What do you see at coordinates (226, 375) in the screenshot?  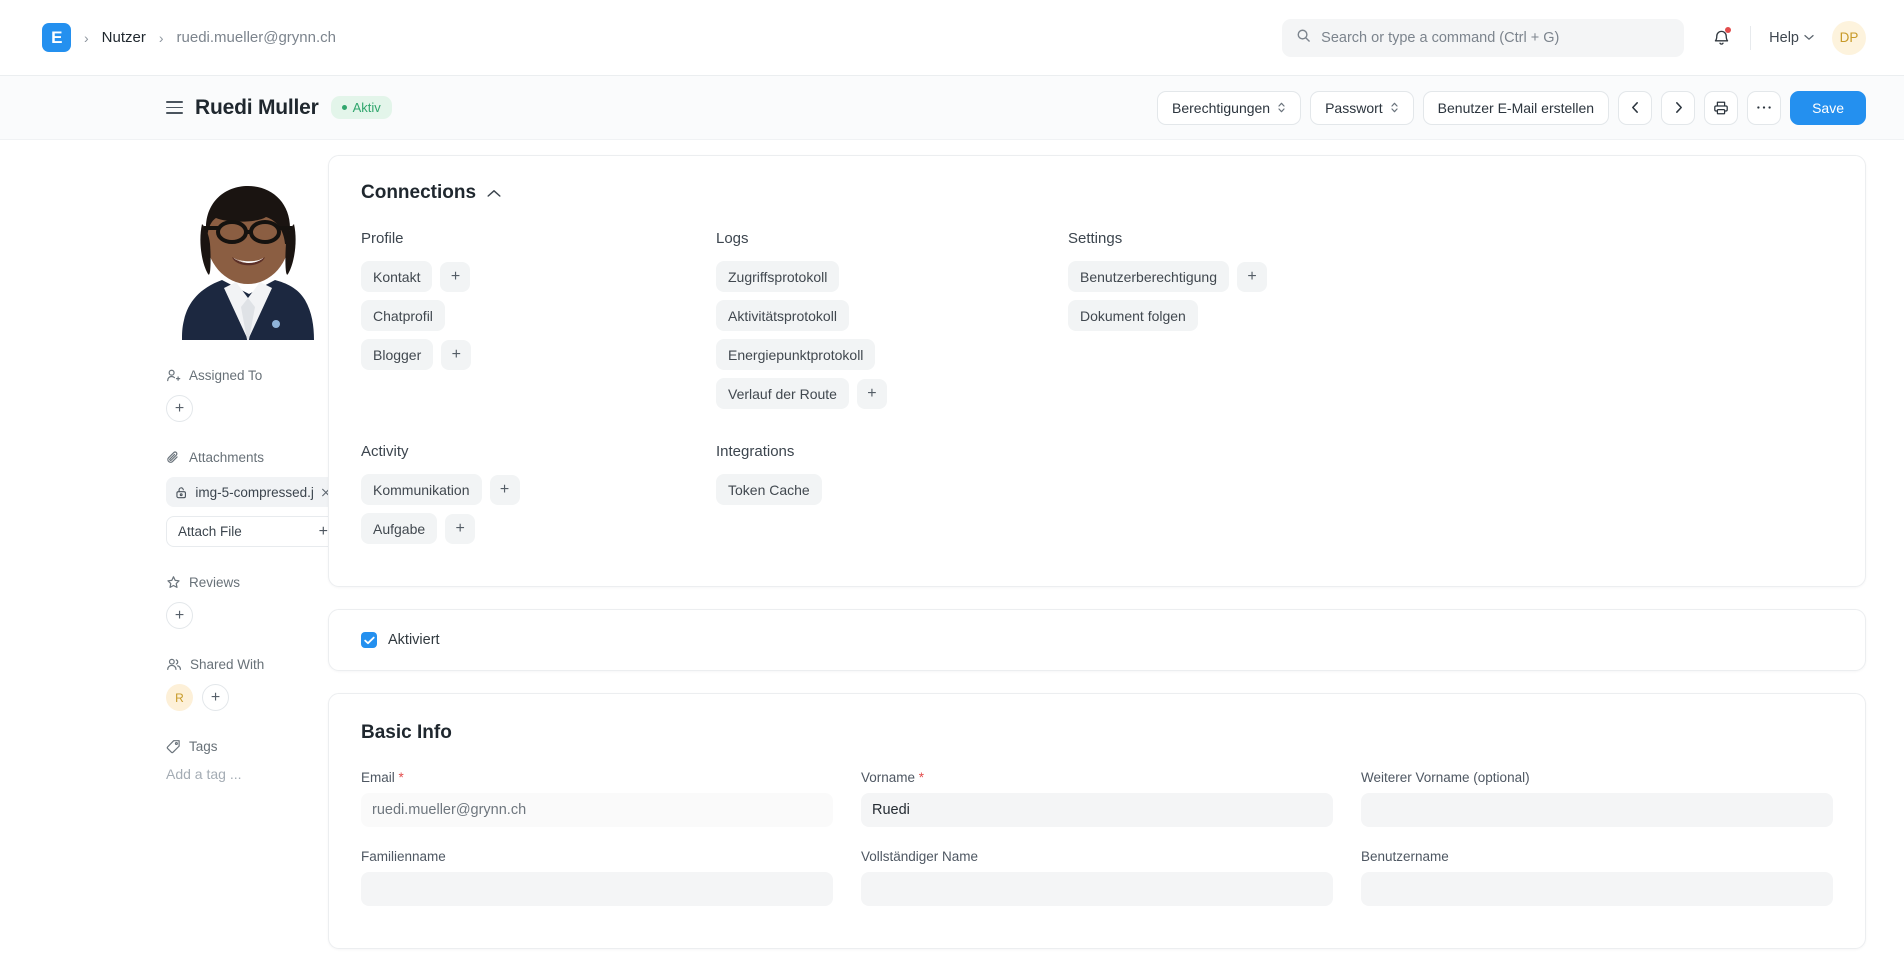 I see `assigned-to-label: Assigned To` at bounding box center [226, 375].